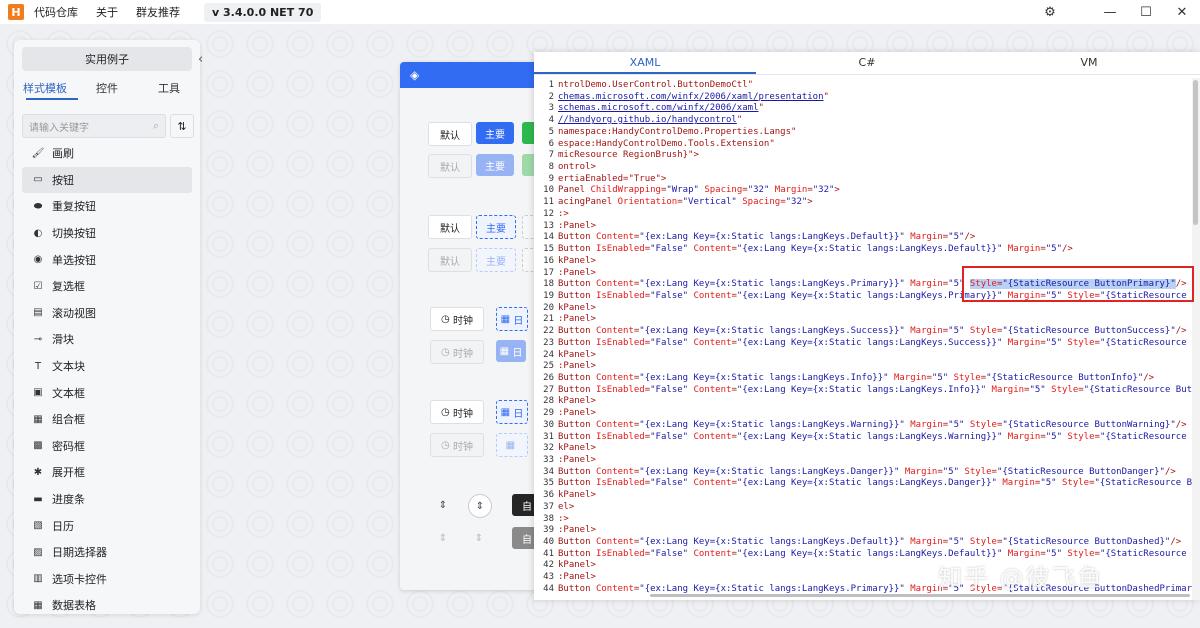 This screenshot has height=628, width=1200. Describe the element at coordinates (1182, 12) in the screenshot. I see `close-button: ✕` at that location.